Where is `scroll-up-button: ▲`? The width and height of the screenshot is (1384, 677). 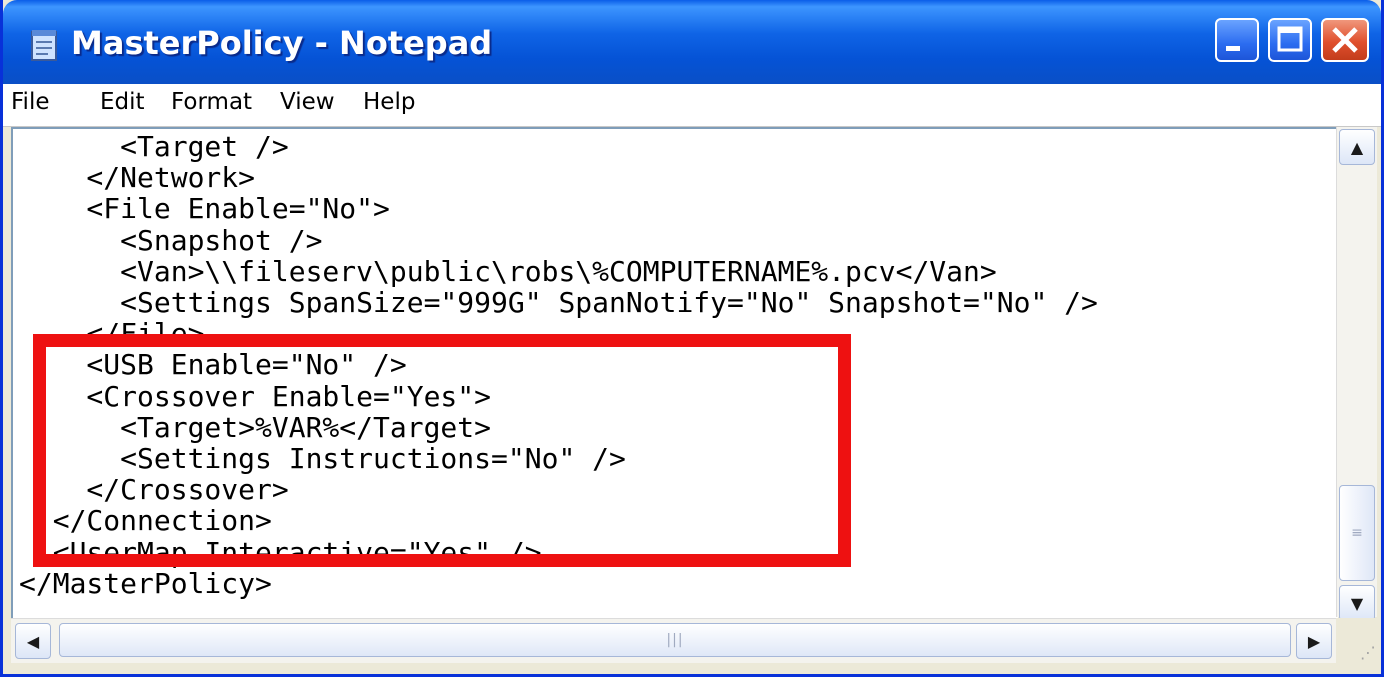 scroll-up-button: ▲ is located at coordinates (1357, 147).